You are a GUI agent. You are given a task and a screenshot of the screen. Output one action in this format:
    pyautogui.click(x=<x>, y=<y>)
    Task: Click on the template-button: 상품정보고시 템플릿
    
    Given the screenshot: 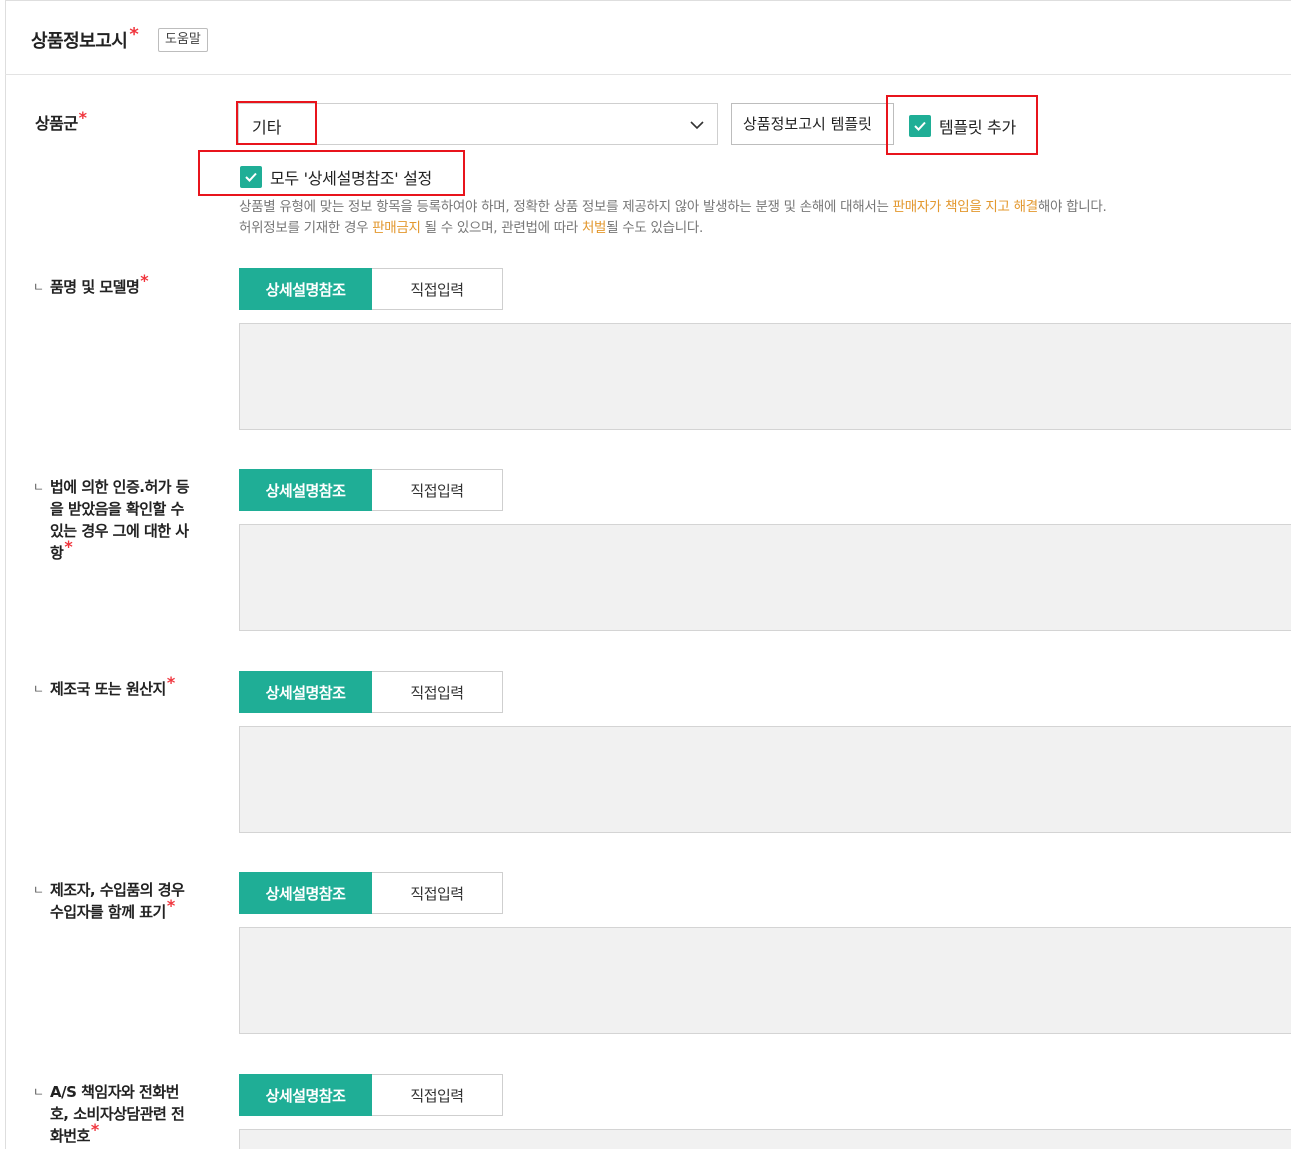 What is the action you would take?
    pyautogui.click(x=812, y=124)
    